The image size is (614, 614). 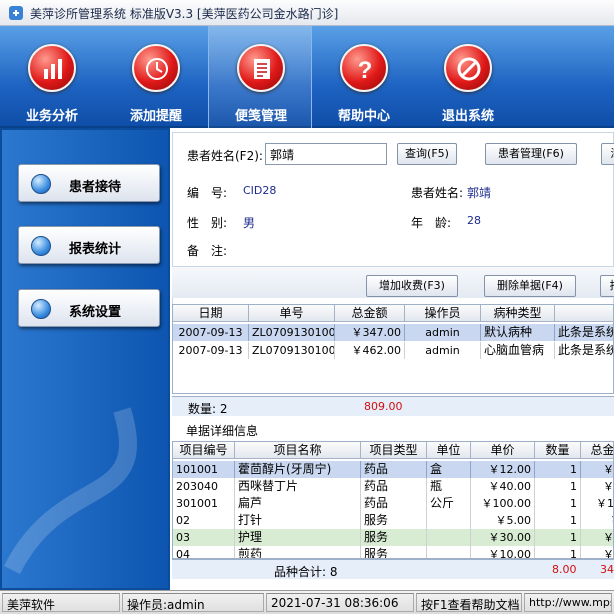 What do you see at coordinates (468, 68) in the screenshot?
I see `prohibited-icon` at bounding box center [468, 68].